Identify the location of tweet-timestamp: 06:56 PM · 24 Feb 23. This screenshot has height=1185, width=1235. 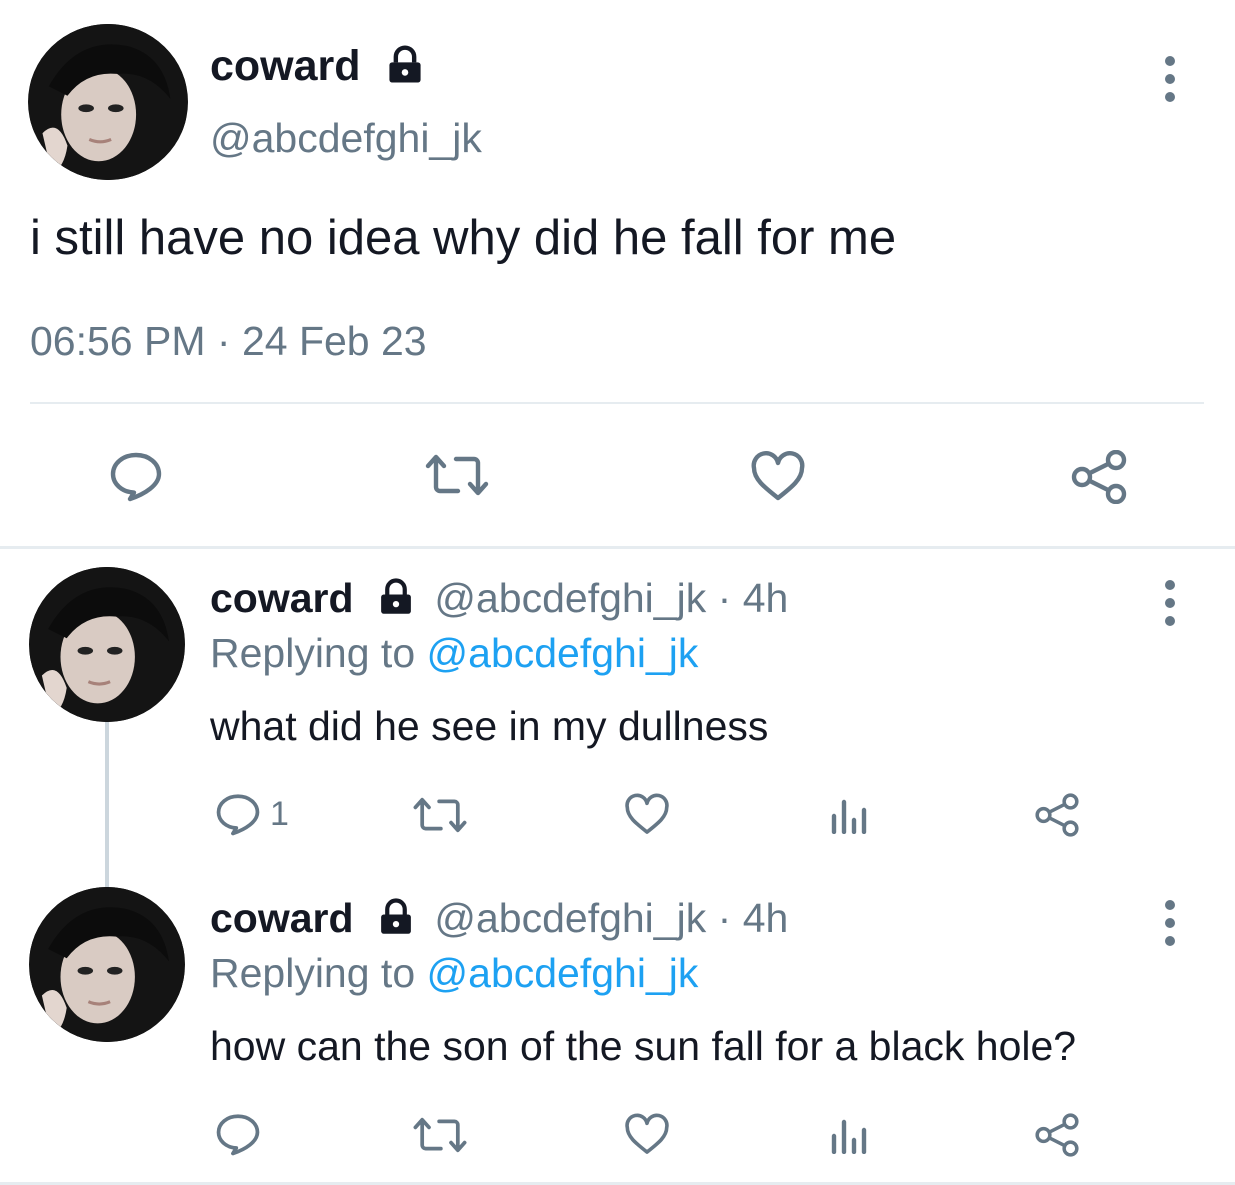
(228, 341).